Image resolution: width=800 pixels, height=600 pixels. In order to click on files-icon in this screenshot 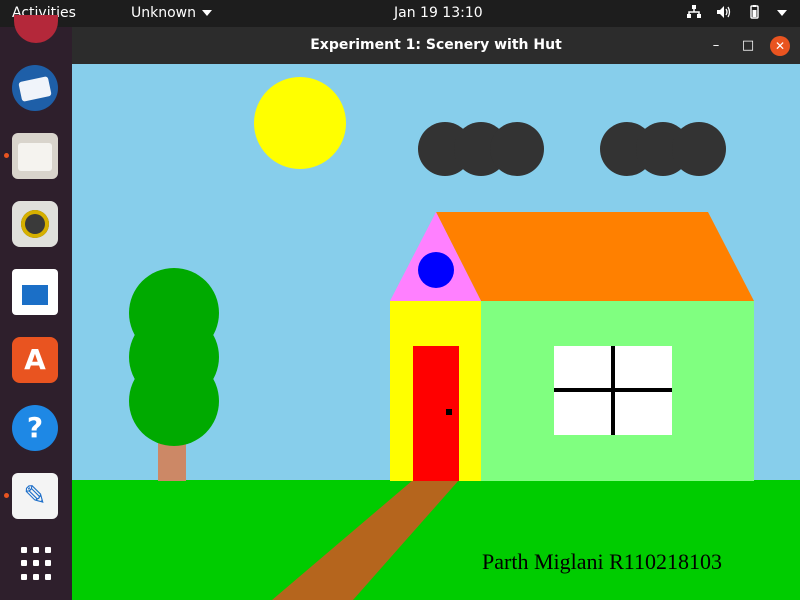, I will do `click(35, 156)`.